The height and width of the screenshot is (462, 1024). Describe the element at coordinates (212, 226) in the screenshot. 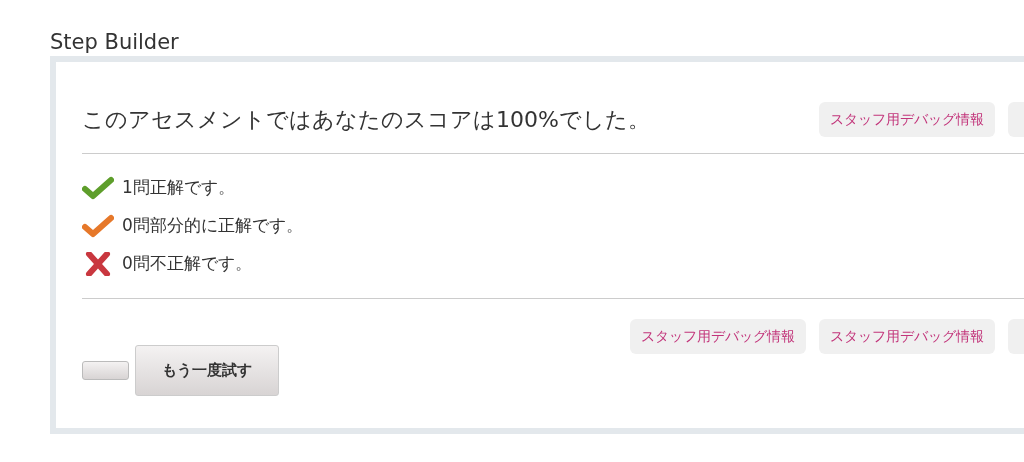

I see `result-text: 0問部分的に正解です。` at that location.